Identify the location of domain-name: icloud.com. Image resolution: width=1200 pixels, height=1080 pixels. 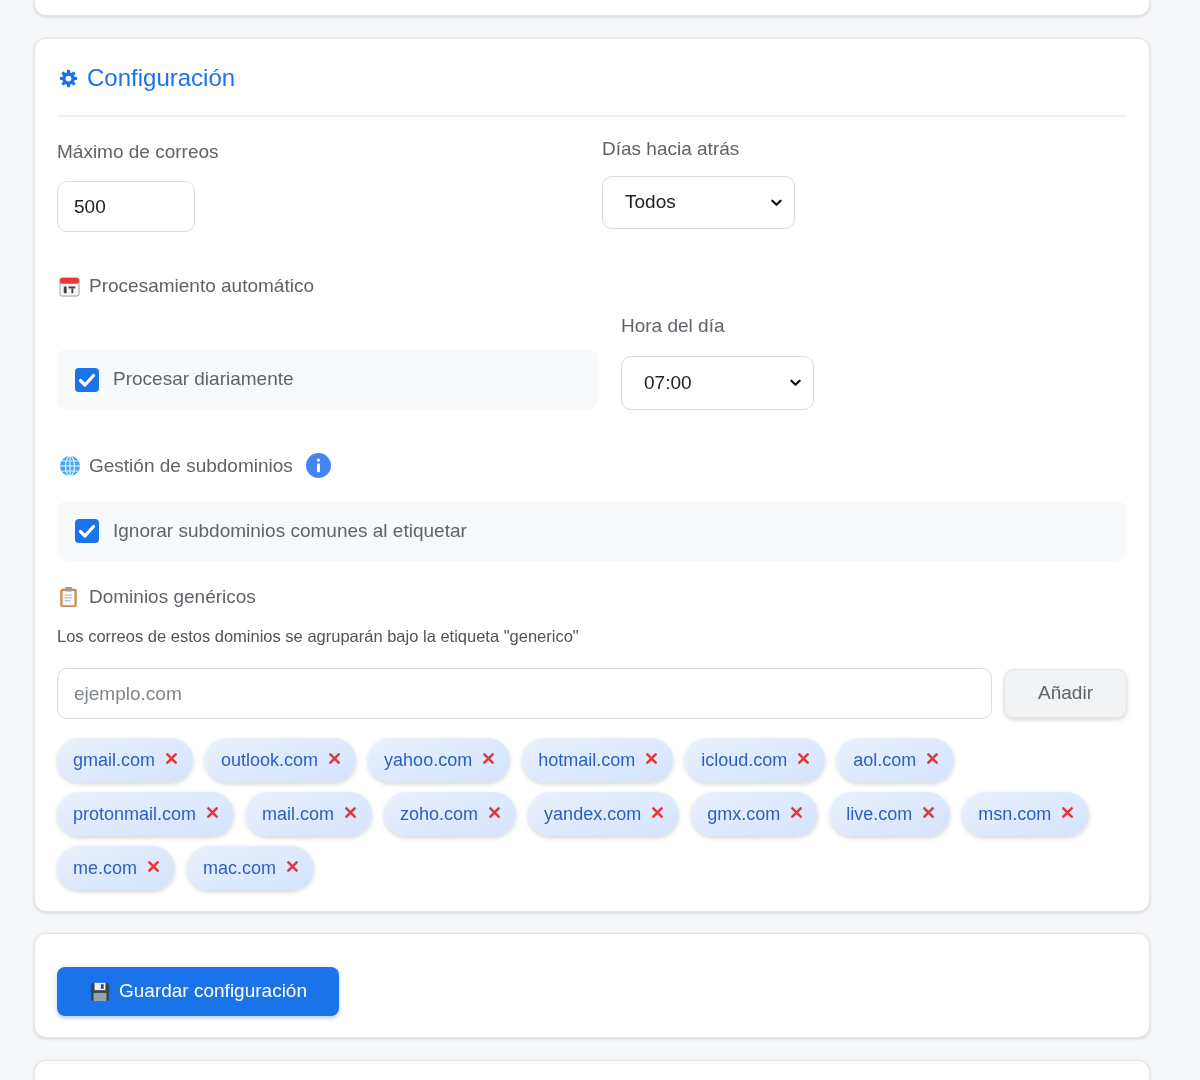
(744, 760).